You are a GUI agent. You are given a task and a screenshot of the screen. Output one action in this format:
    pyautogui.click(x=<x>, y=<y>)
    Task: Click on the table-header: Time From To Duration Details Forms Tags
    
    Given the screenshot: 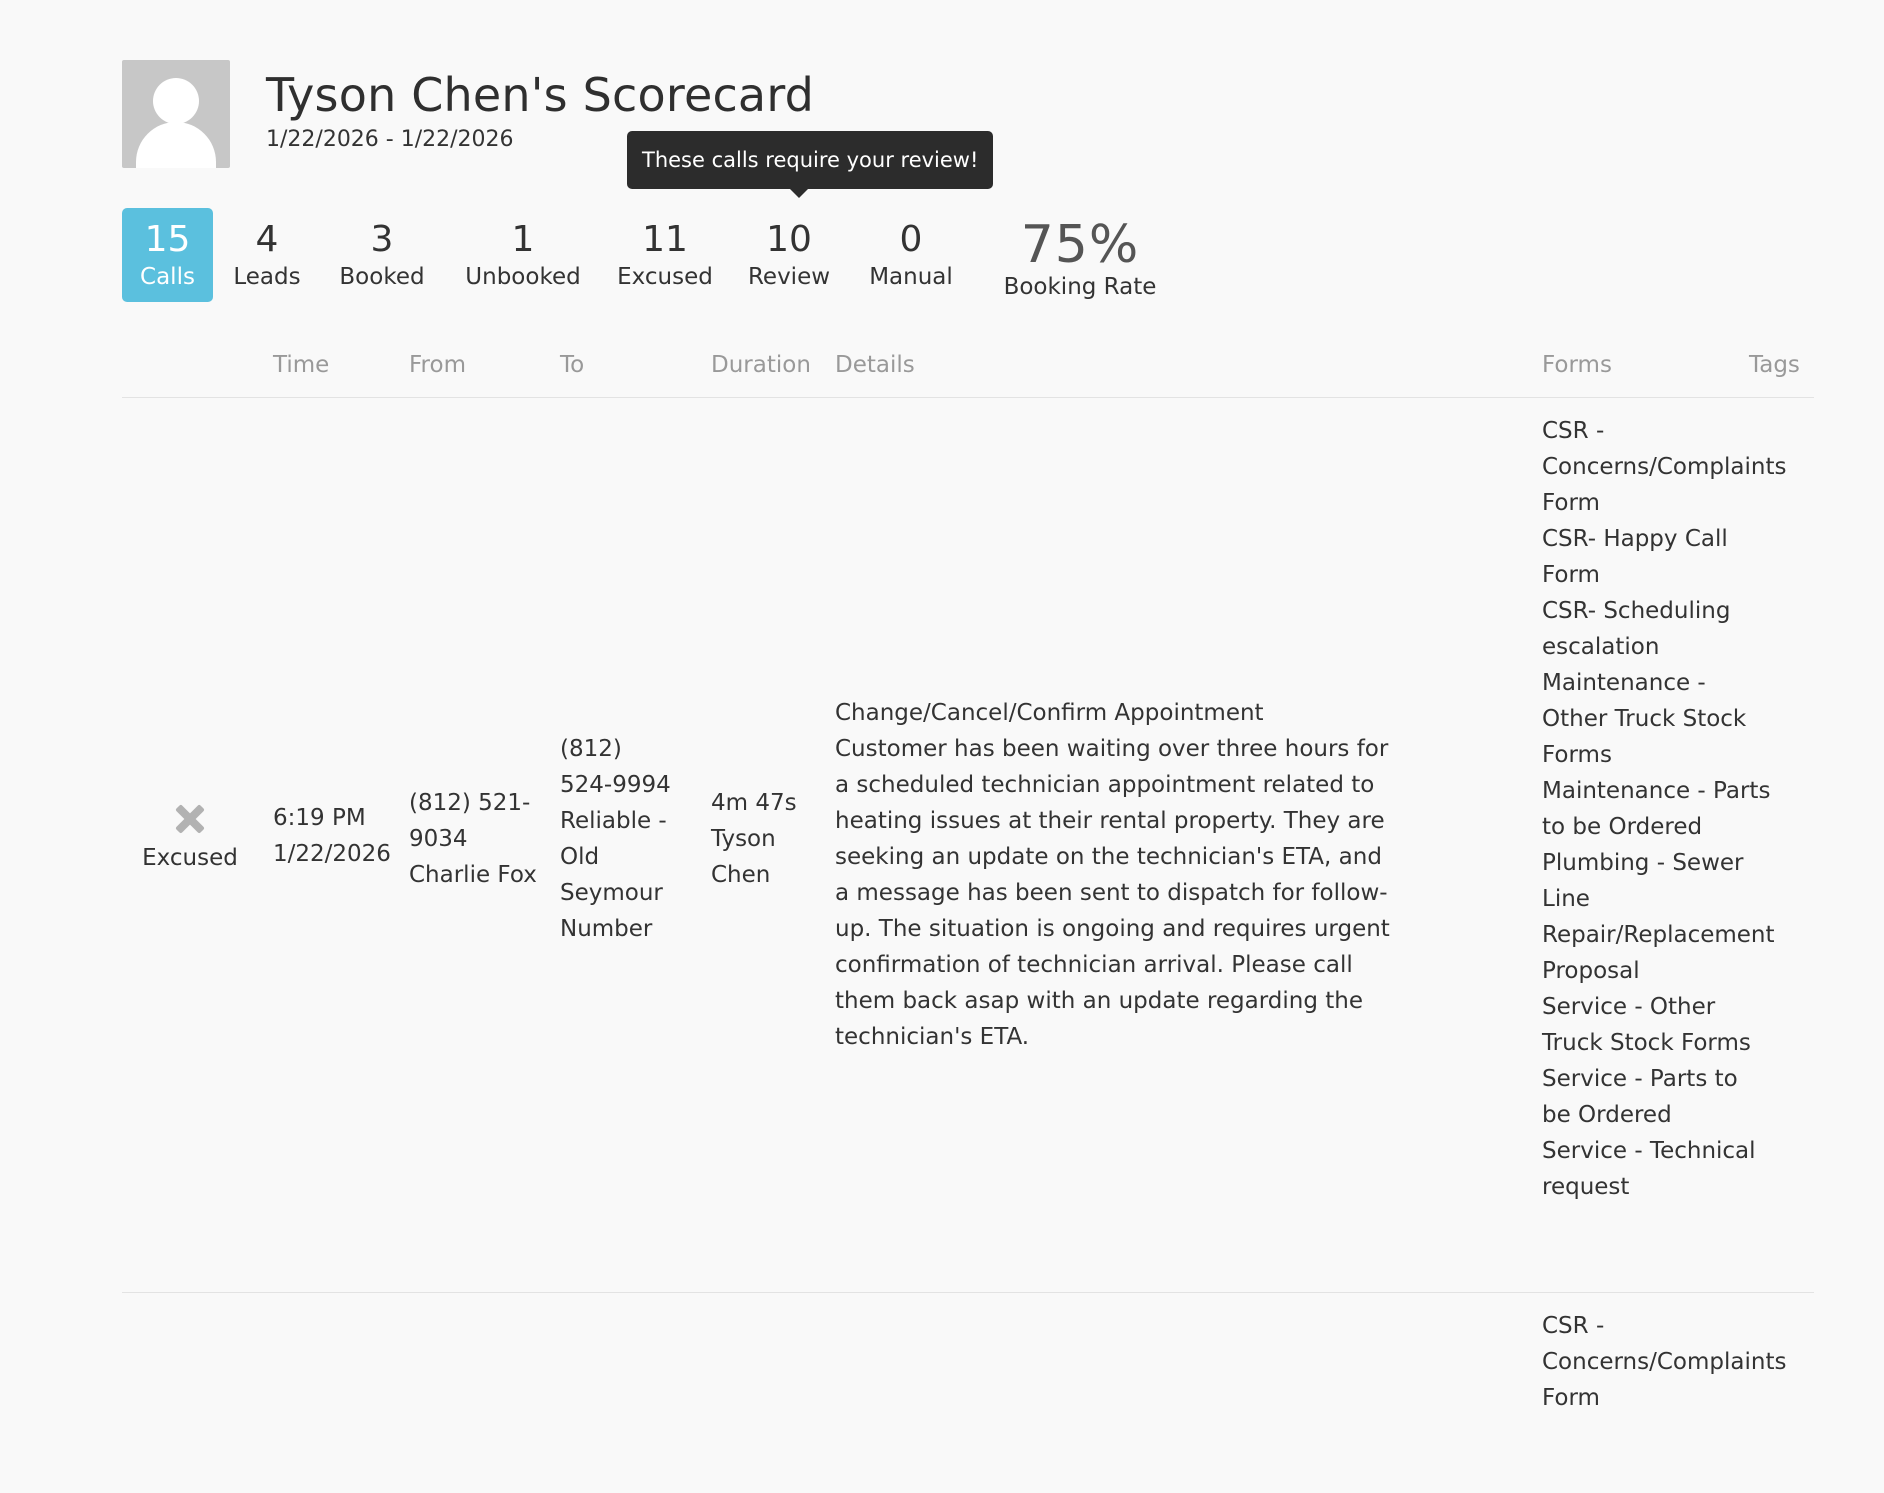 What is the action you would take?
    pyautogui.click(x=968, y=369)
    